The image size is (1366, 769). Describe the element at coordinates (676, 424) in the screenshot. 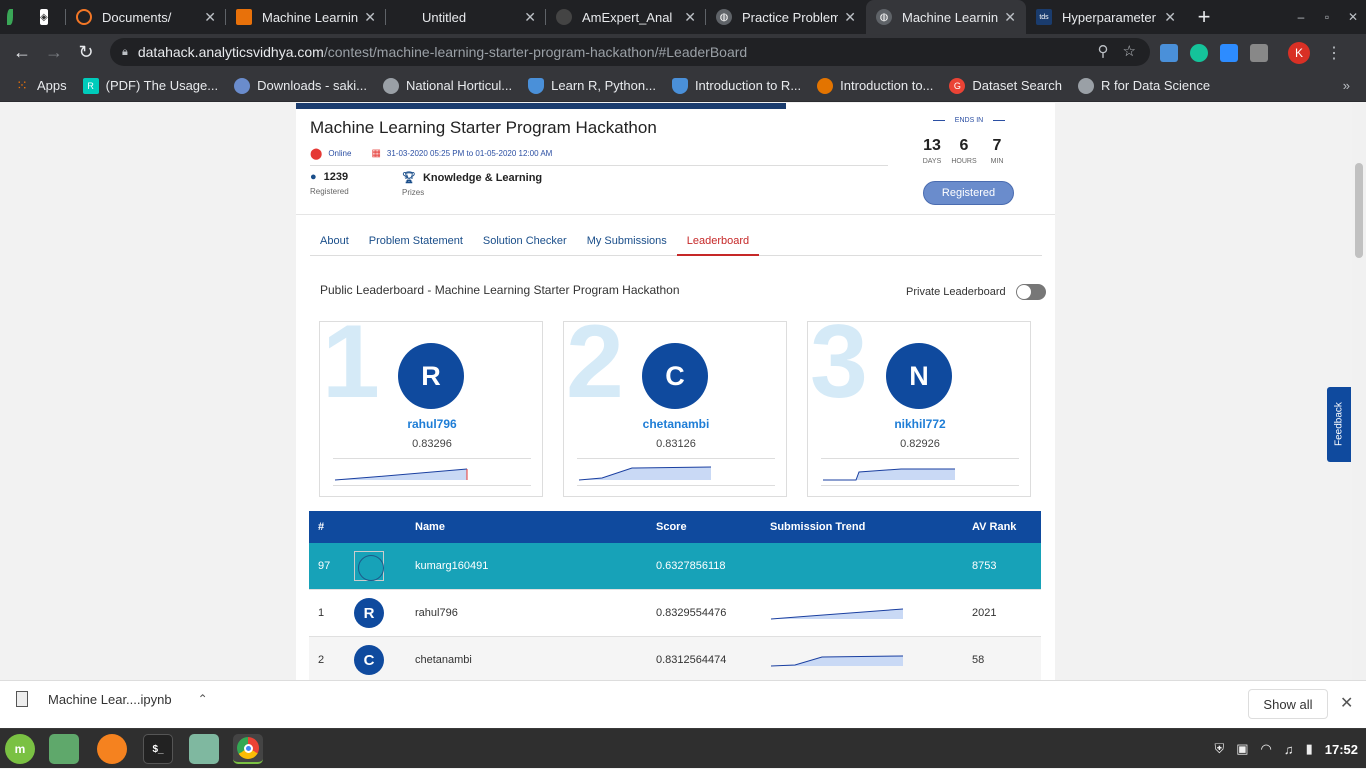

I see `podium-name: chetanambi` at that location.